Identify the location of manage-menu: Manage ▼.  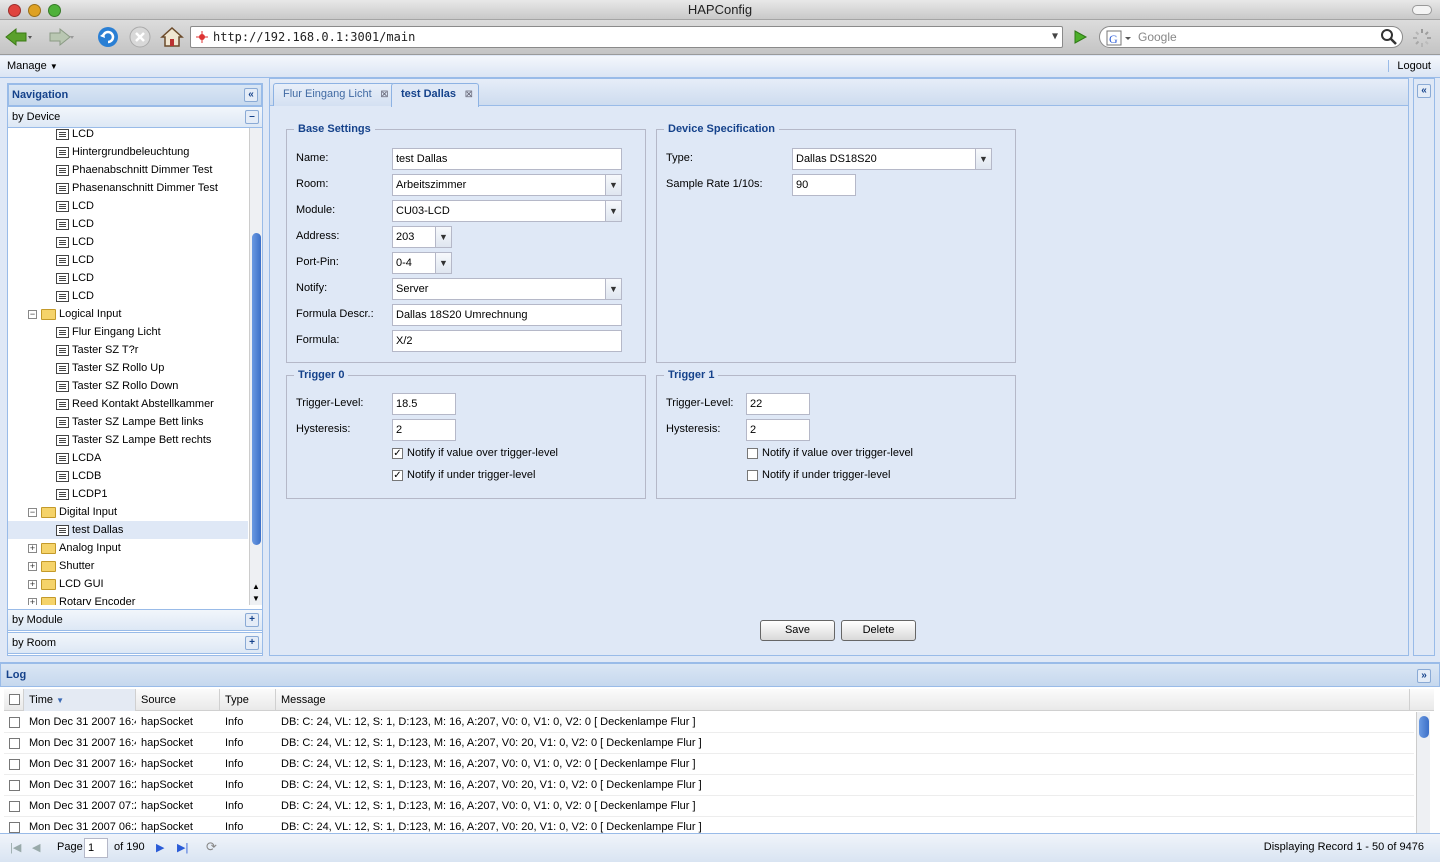
(32, 66).